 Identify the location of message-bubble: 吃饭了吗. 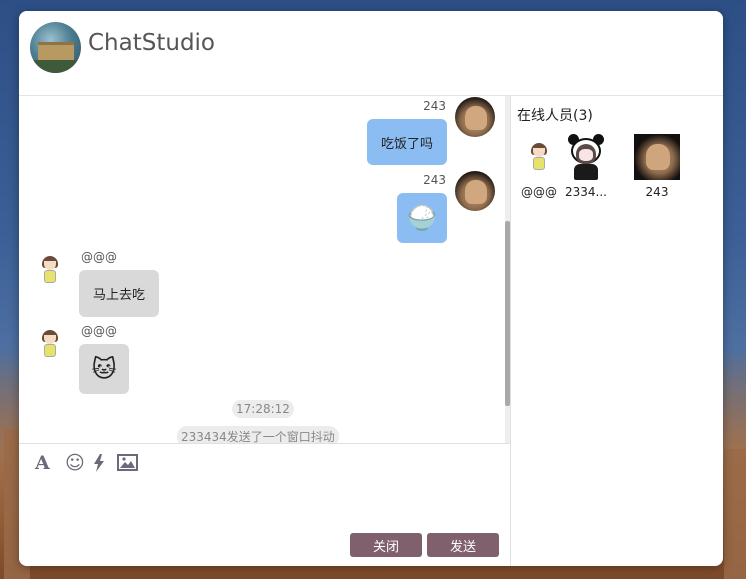
(407, 142).